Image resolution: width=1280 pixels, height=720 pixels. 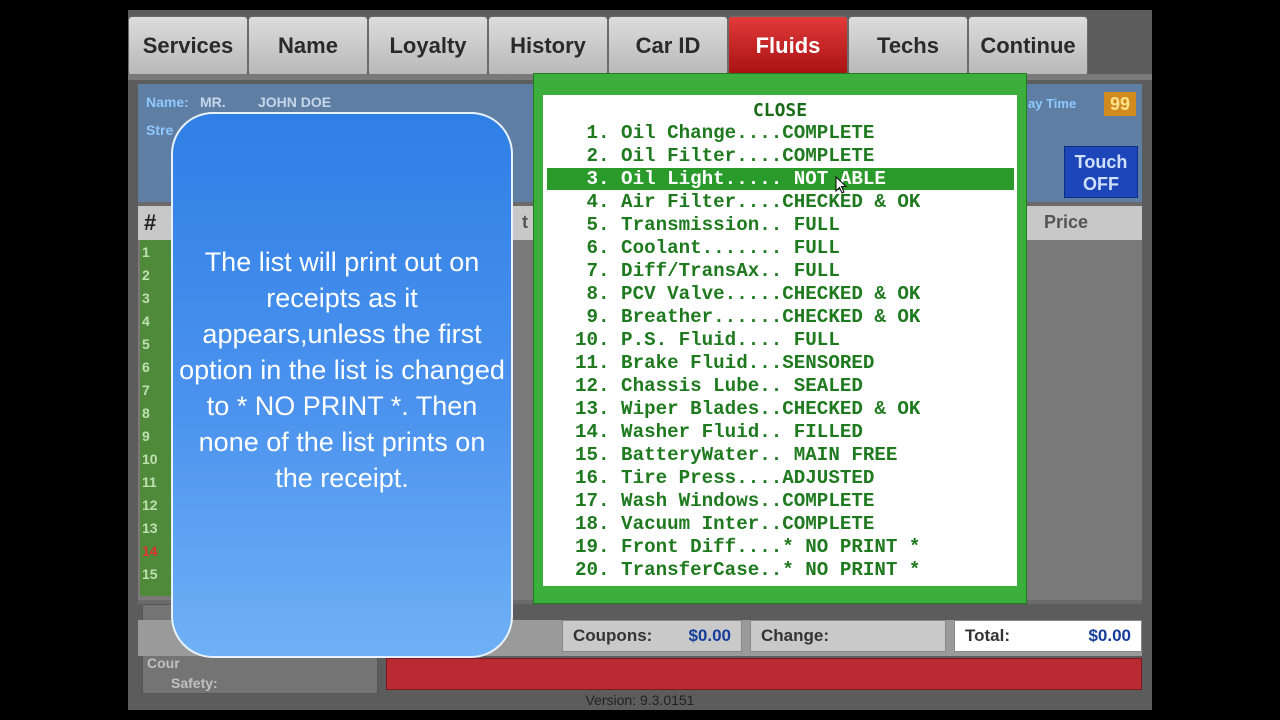 I want to click on total-value: $0.00, so click(x=1109, y=635).